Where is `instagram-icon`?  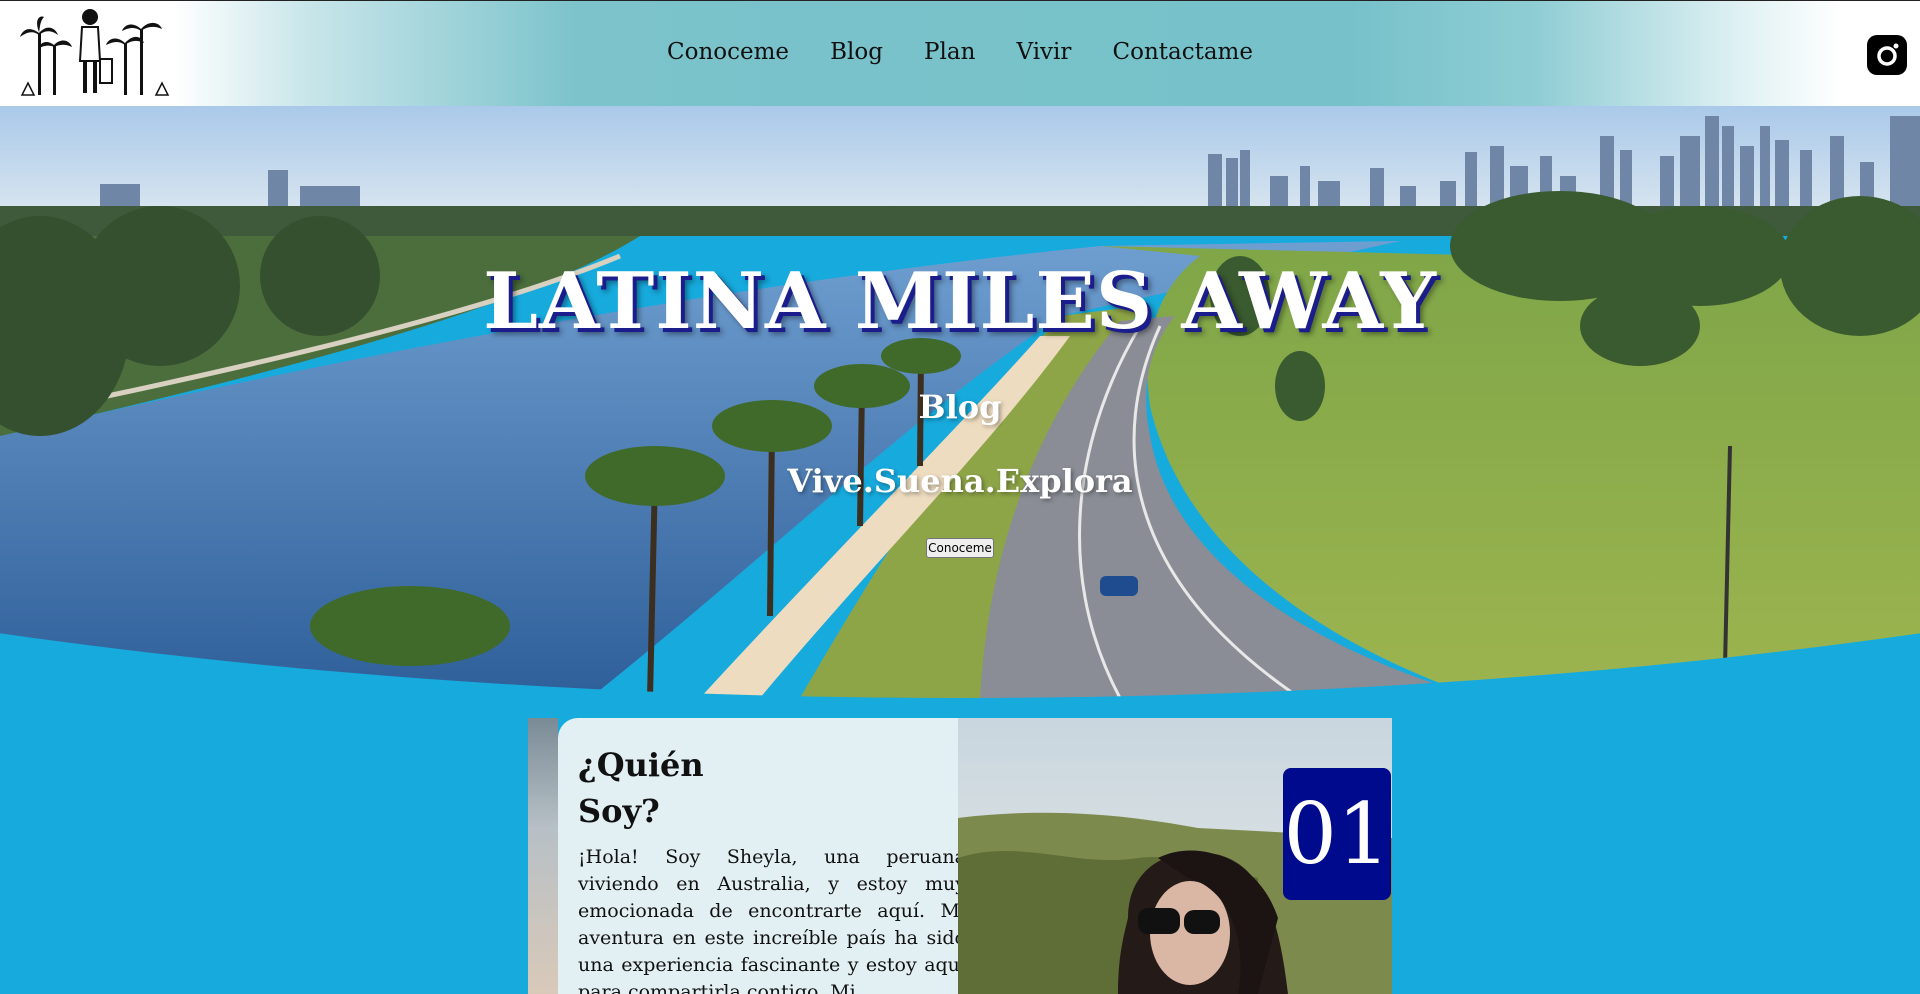
instagram-icon is located at coordinates (1887, 55).